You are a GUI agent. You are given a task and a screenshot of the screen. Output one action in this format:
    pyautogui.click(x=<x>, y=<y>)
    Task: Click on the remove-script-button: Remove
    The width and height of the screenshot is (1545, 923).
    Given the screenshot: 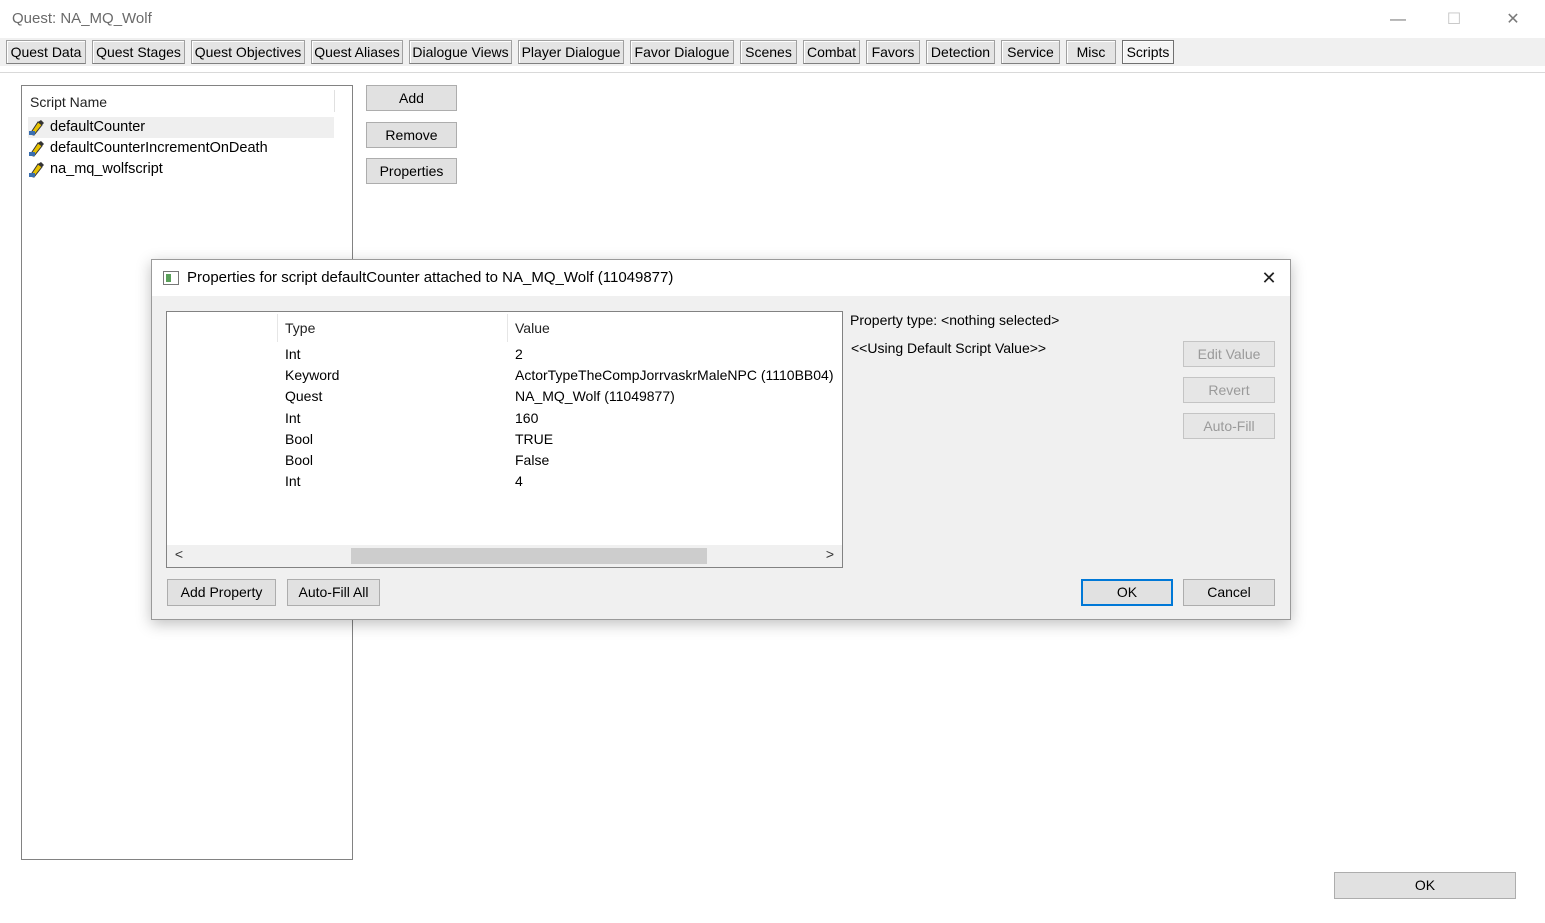 What is the action you would take?
    pyautogui.click(x=411, y=135)
    